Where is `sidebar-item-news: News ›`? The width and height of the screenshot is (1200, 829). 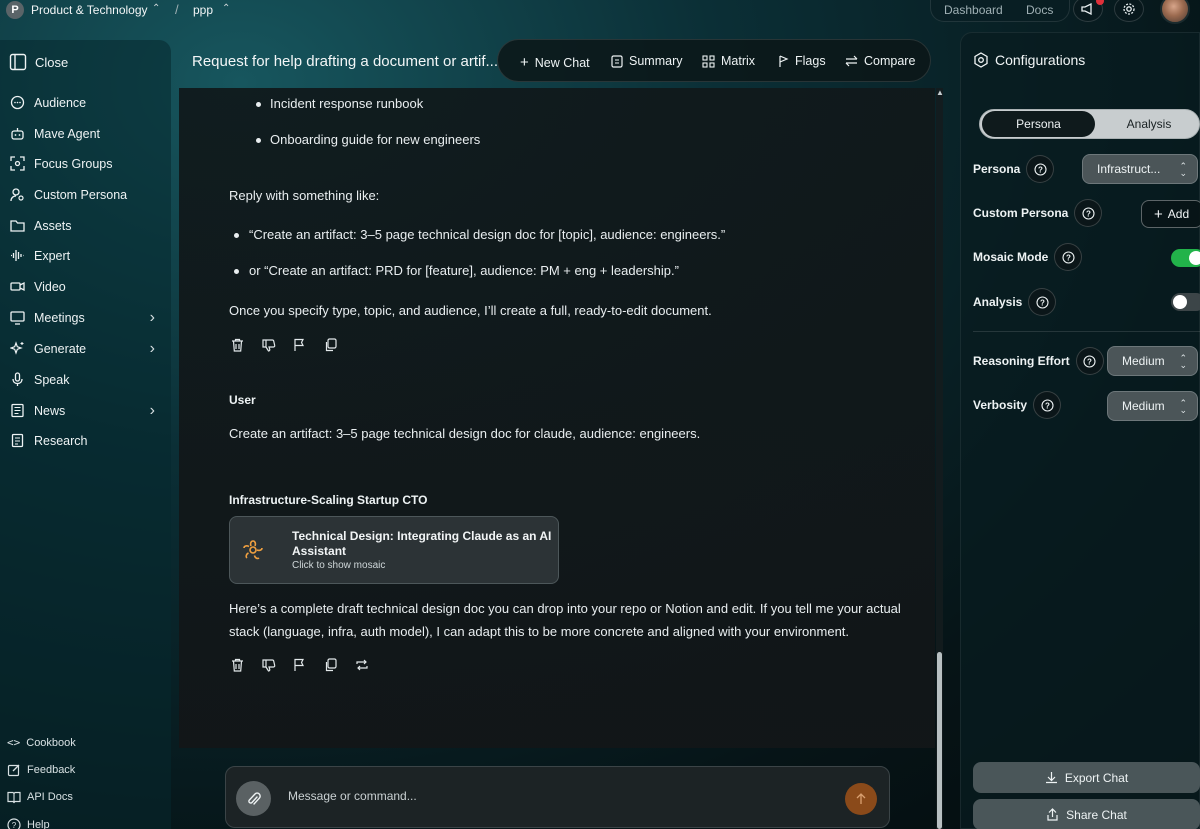
sidebar-item-news: News › is located at coordinates (85, 410).